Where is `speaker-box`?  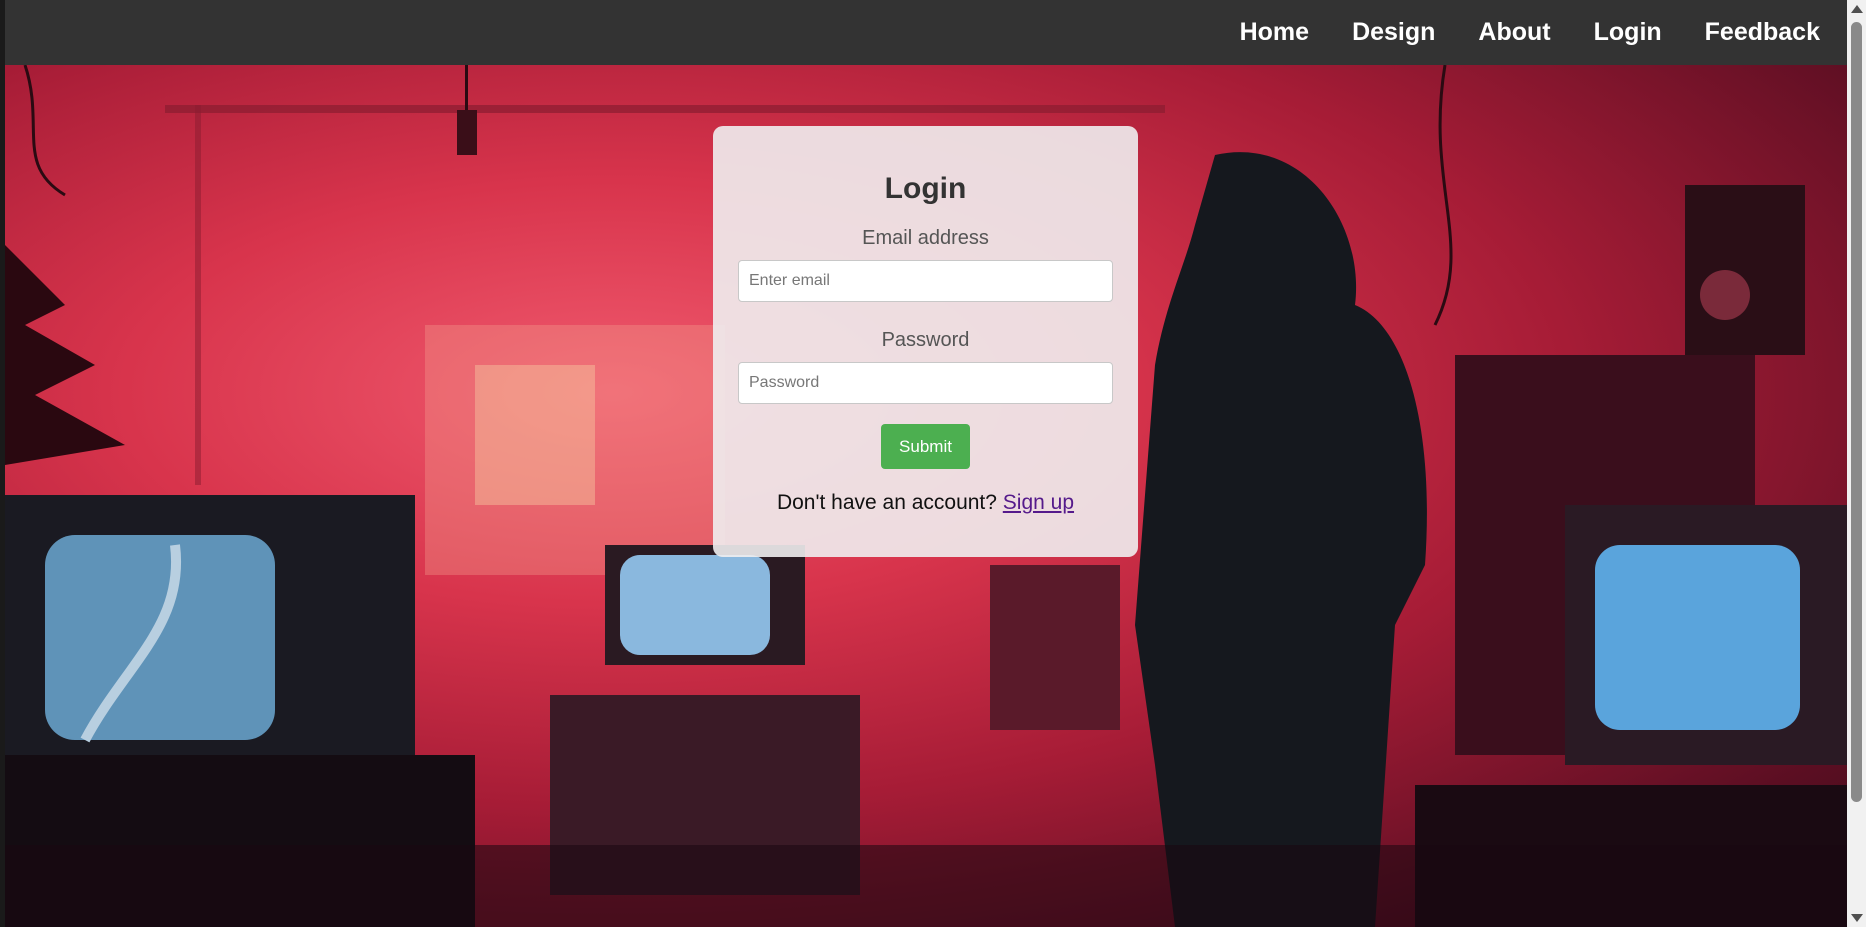 speaker-box is located at coordinates (1745, 270).